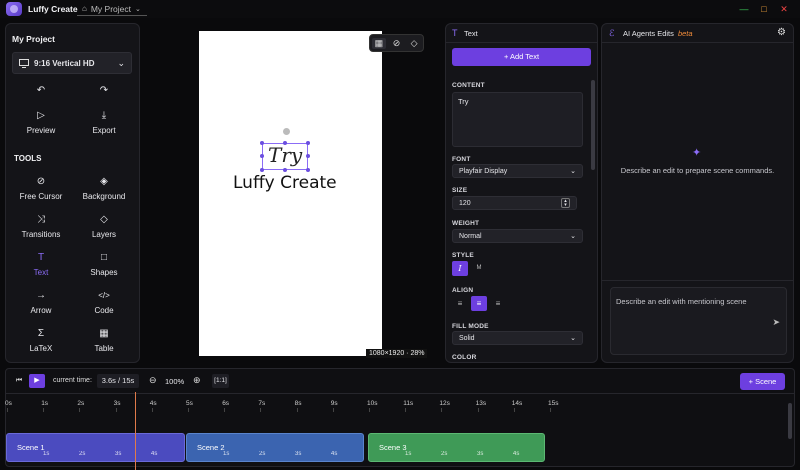 The image size is (800, 470). I want to click on fit-button: [1:1], so click(220, 381).